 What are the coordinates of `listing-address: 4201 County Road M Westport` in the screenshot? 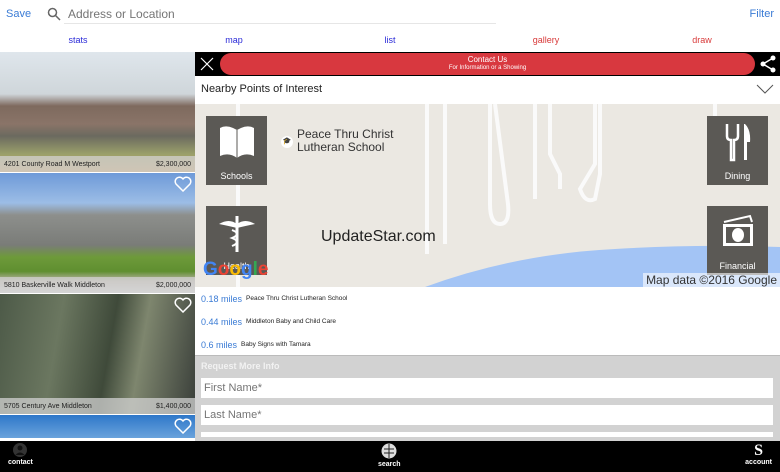 It's located at (52, 164).